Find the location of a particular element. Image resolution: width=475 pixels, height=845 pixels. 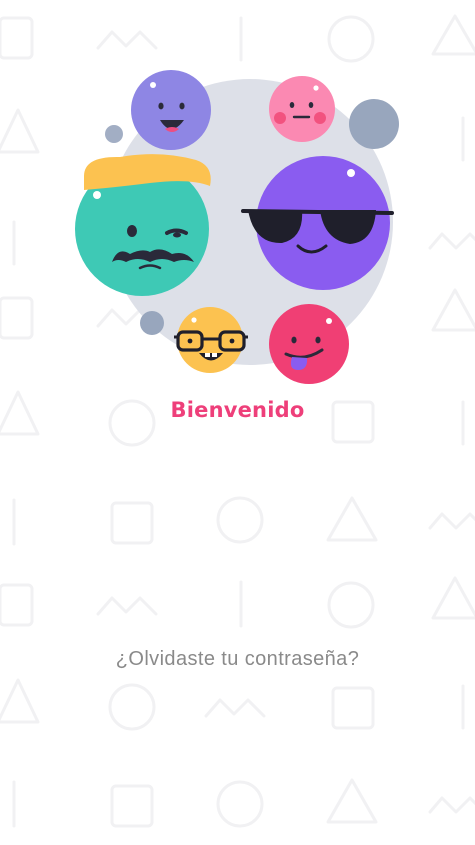

tongue-pink-face-icon is located at coordinates (309, 344).